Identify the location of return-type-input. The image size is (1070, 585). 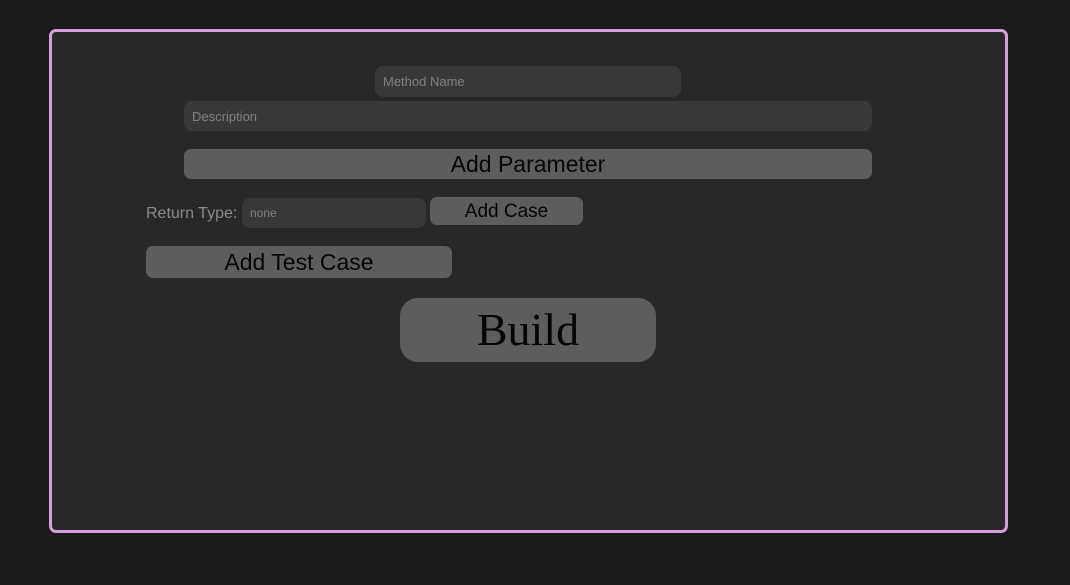
(334, 213).